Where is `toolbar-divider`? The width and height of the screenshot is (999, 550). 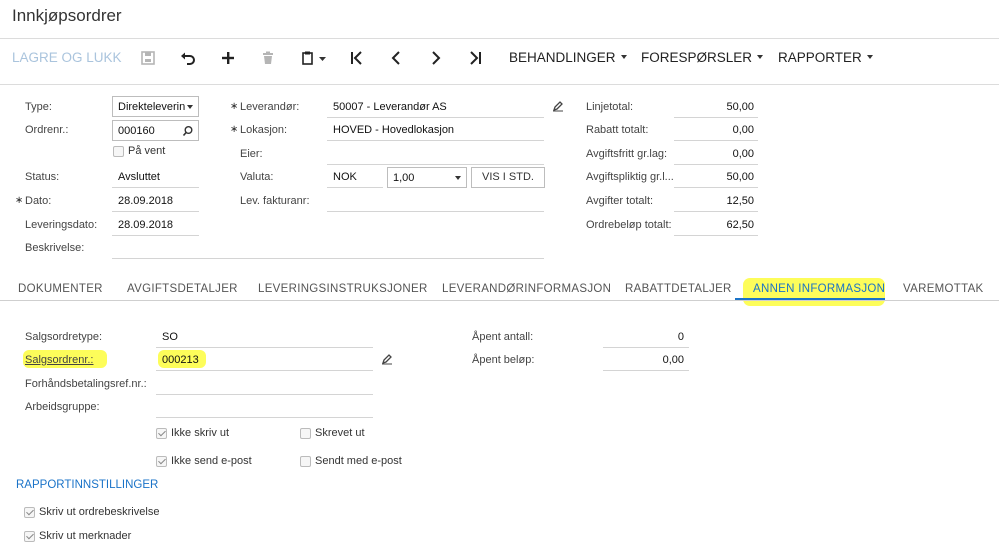
toolbar-divider is located at coordinates (499, 84).